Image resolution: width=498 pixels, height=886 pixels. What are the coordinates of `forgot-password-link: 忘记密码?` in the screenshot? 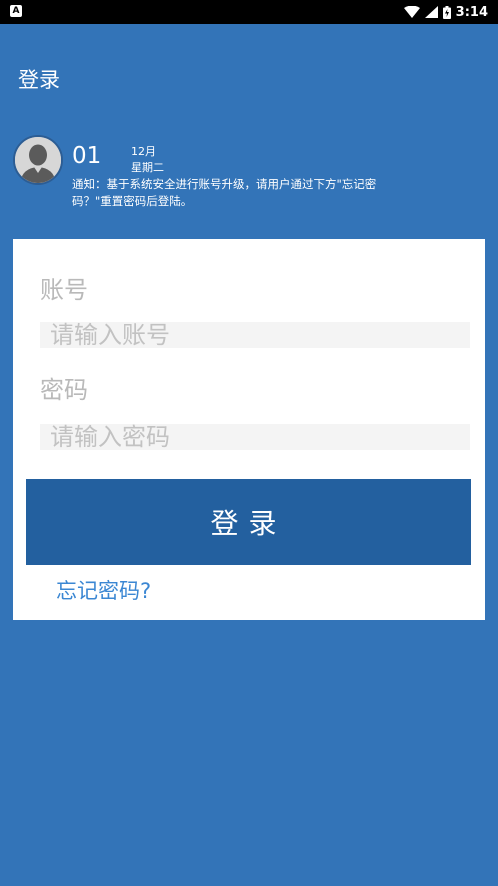 It's located at (103, 590).